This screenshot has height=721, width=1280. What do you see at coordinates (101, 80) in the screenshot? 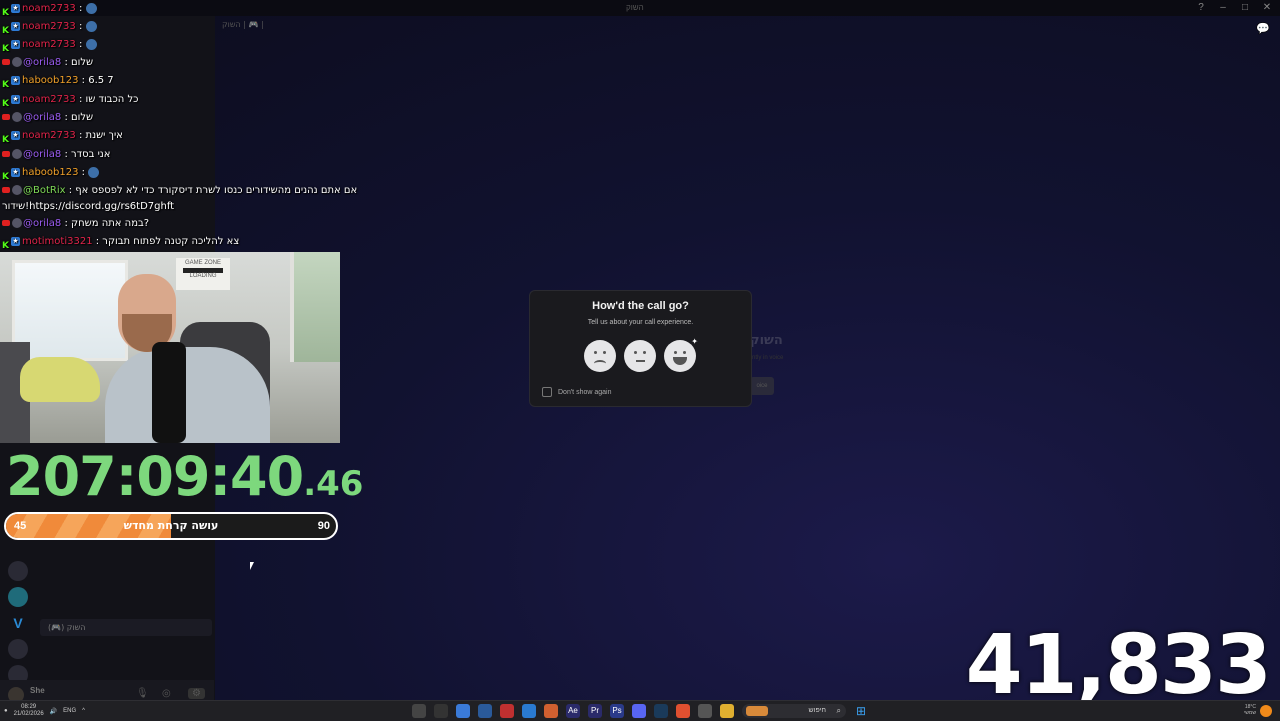
I see `chat-text: 6.5 7` at bounding box center [101, 80].